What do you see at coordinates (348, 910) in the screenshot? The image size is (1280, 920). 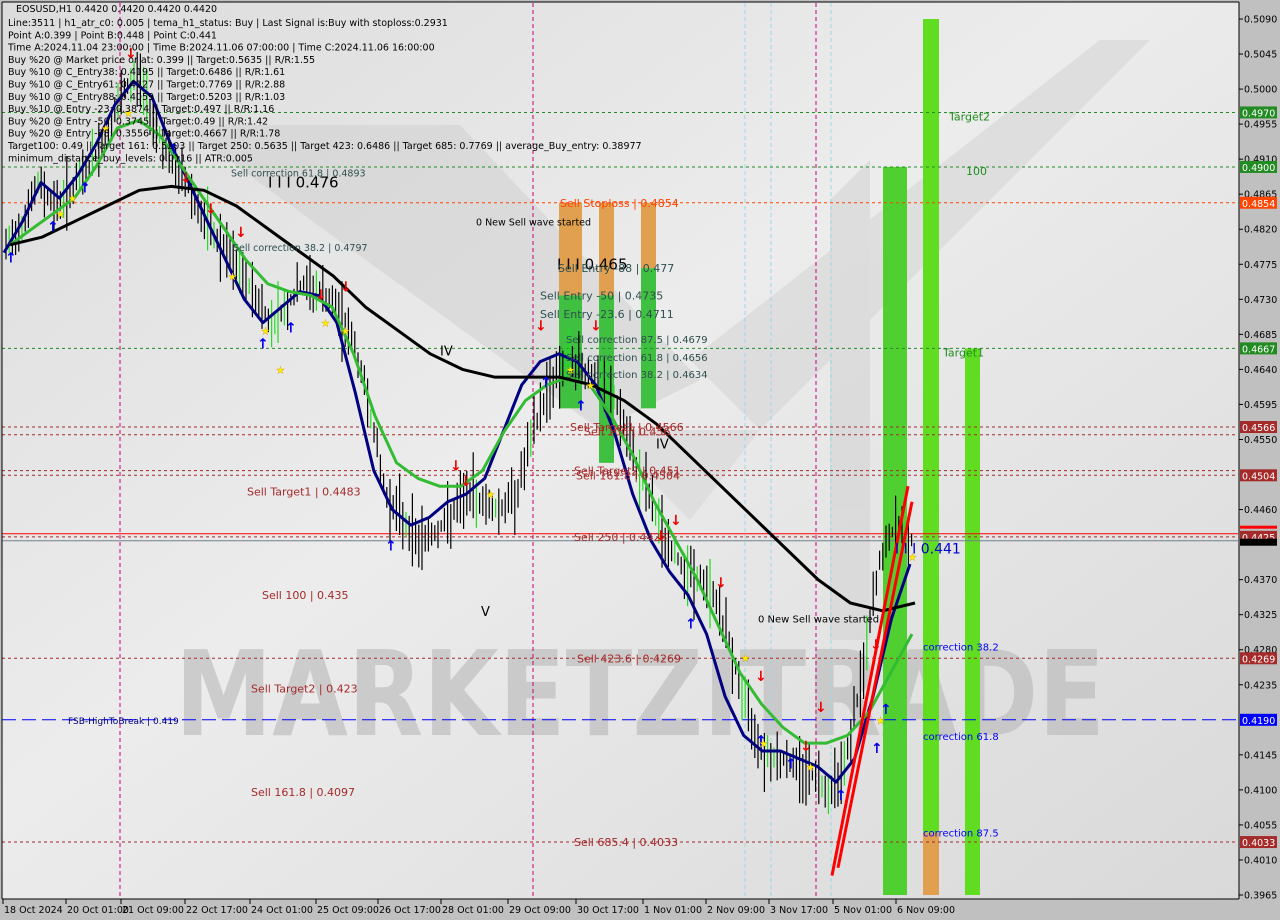 I see `x-tick-label: 25 Oct 09:00` at bounding box center [348, 910].